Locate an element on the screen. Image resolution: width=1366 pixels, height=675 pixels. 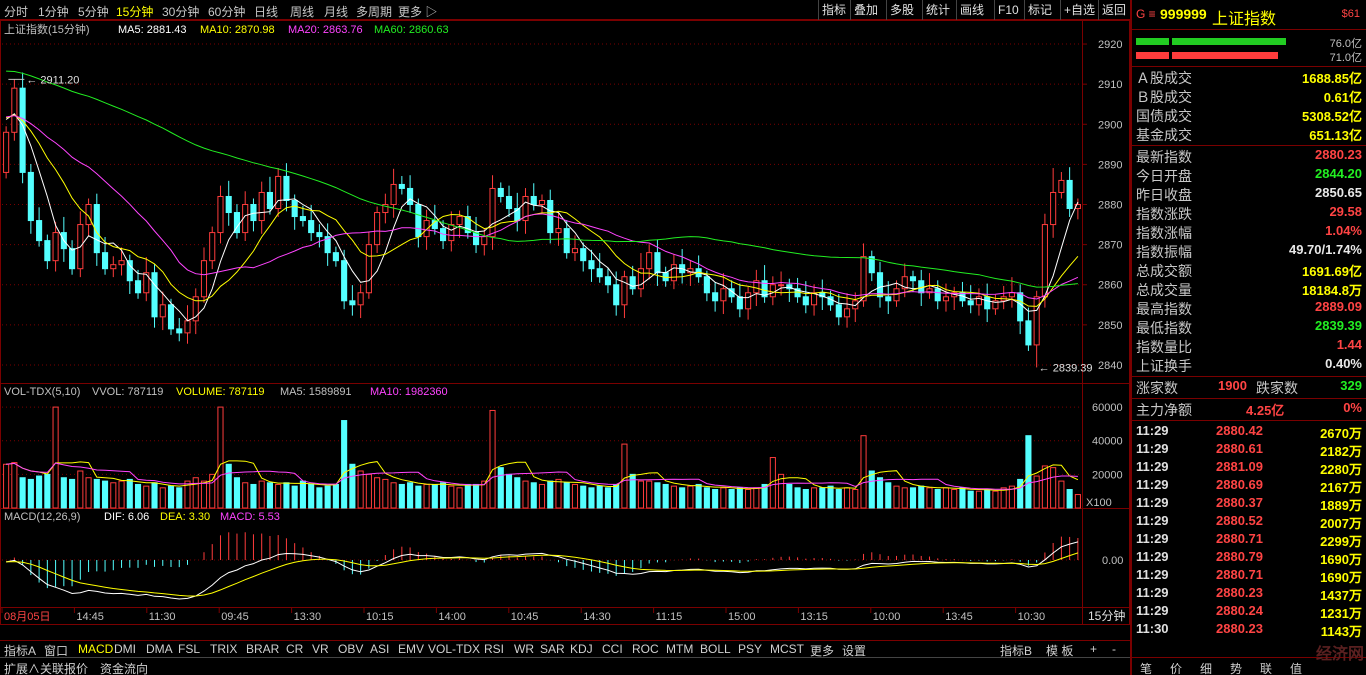
tick-row: 11:30 2880.23 1143万 is located at coordinates (1249, 630).